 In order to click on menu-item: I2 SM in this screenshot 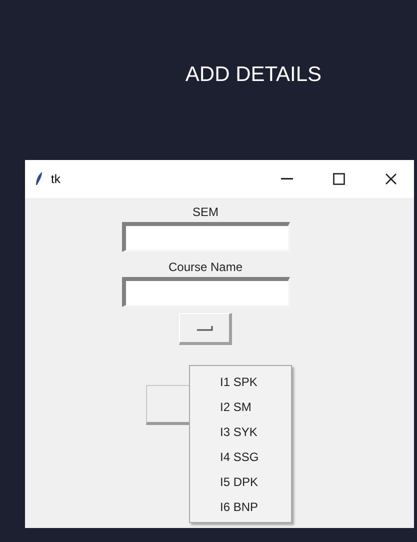, I will do `click(240, 406)`.